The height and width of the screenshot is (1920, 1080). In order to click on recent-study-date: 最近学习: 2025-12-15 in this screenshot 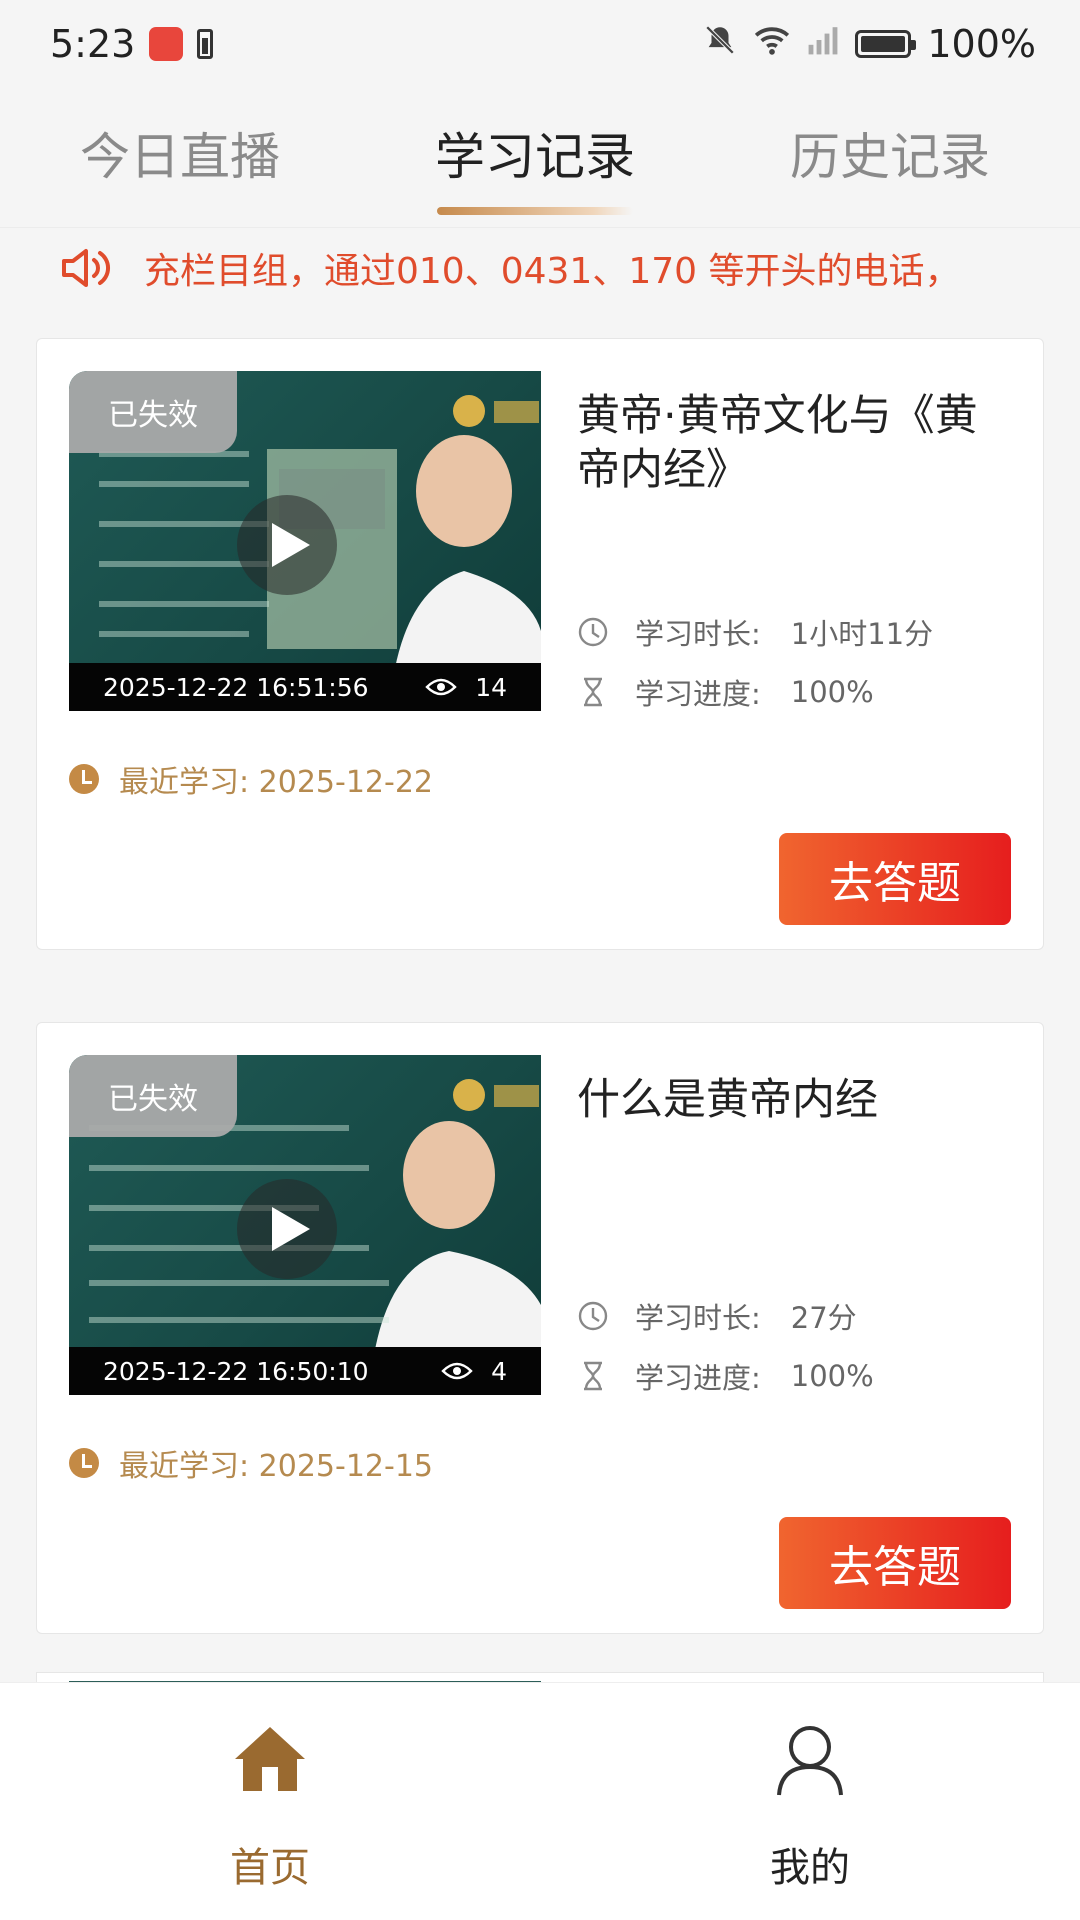, I will do `click(276, 1466)`.